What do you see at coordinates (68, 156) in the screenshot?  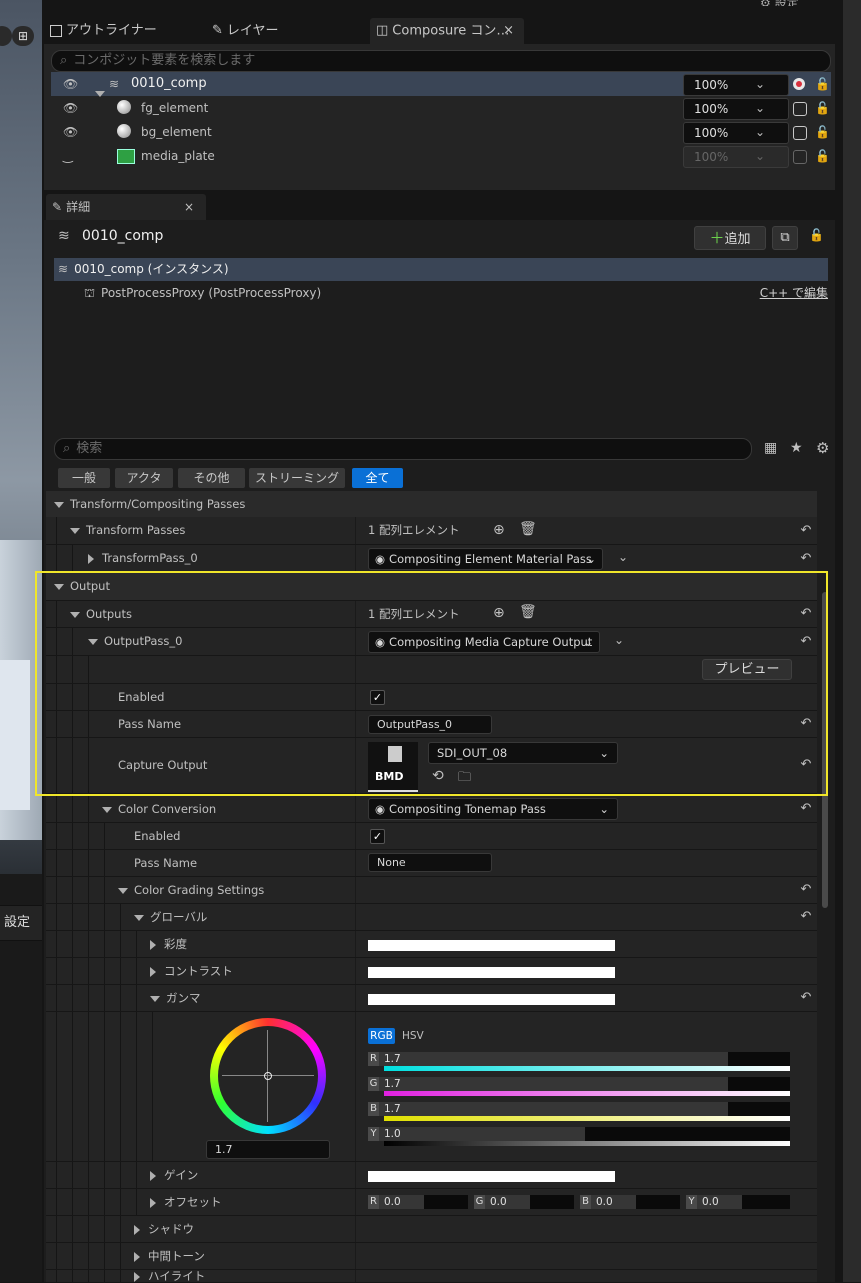 I see `eye-closed-icon: ‿` at bounding box center [68, 156].